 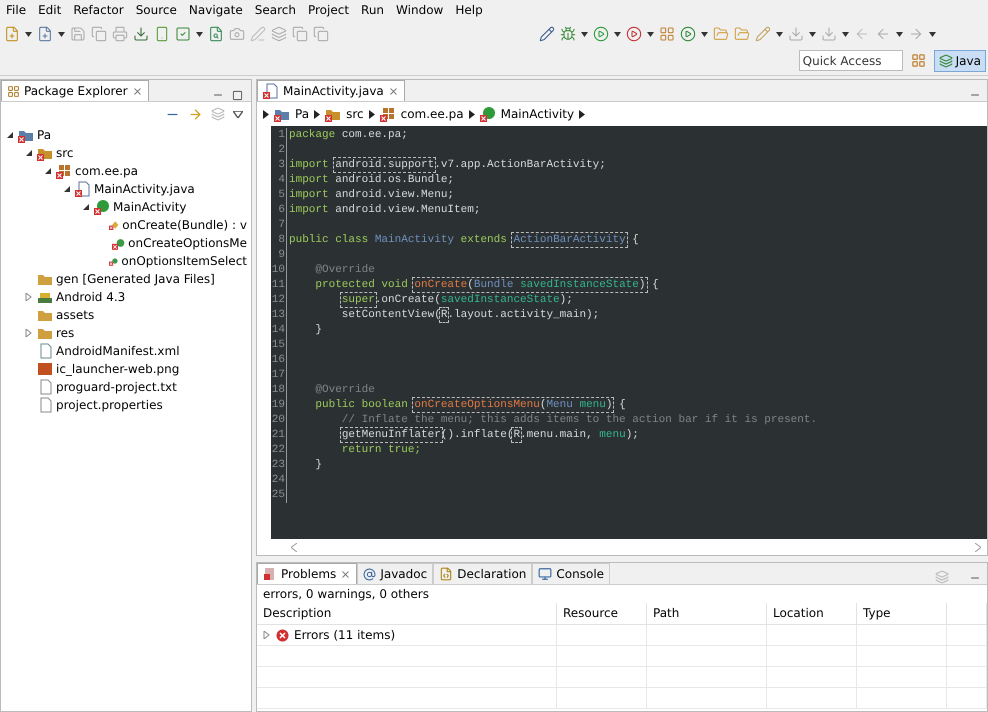 I want to click on table-cell: Errors (11 items), so click(x=345, y=635).